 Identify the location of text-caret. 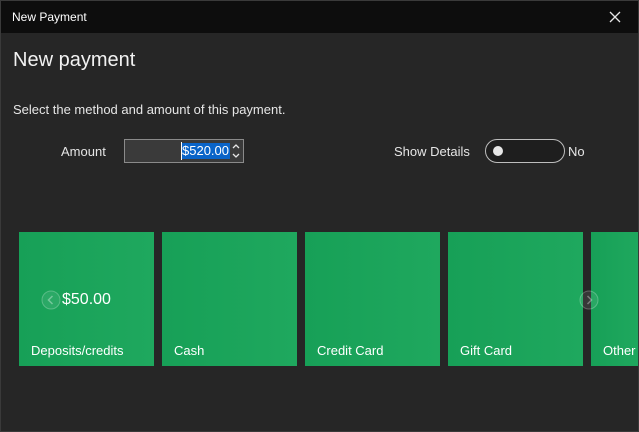
(181, 151).